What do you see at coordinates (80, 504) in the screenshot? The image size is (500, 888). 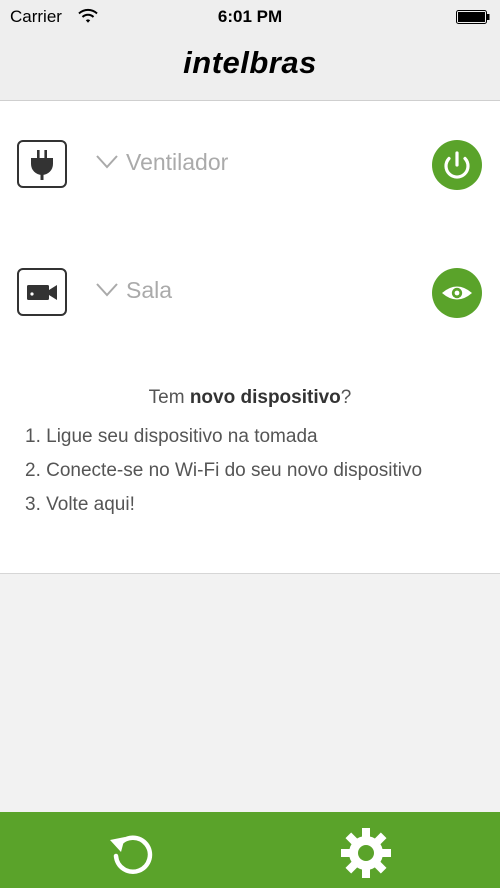 I see `step-item: 3. Volte aqui!` at bounding box center [80, 504].